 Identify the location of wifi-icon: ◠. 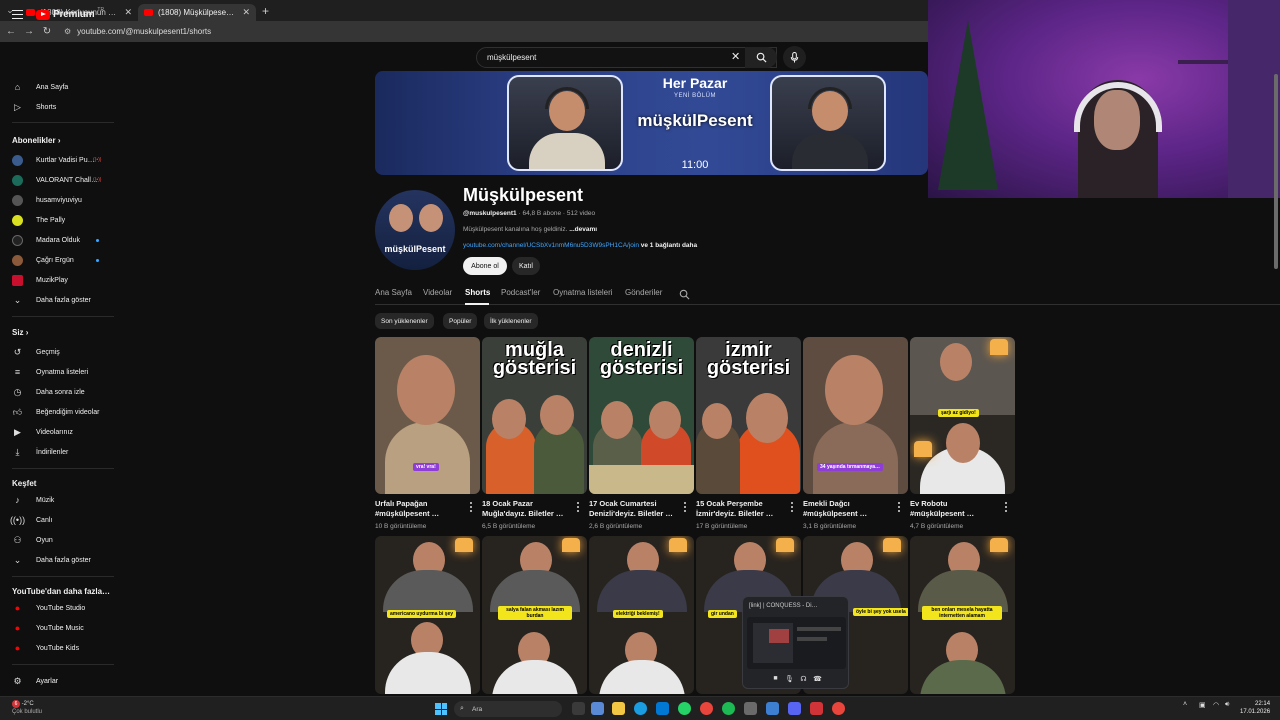
(1216, 705).